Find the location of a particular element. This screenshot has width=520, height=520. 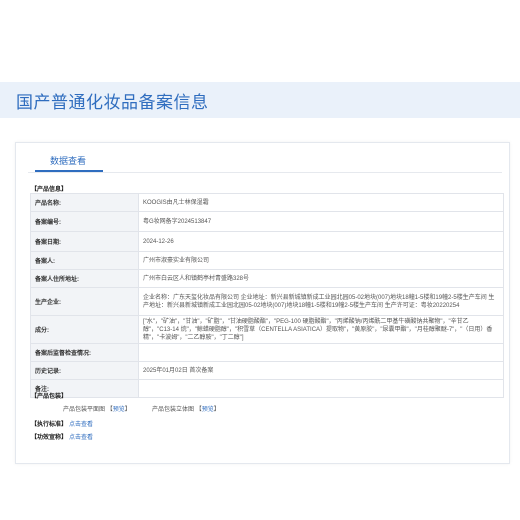

exec-standard-view-link: 点击查看 is located at coordinates (81, 423).